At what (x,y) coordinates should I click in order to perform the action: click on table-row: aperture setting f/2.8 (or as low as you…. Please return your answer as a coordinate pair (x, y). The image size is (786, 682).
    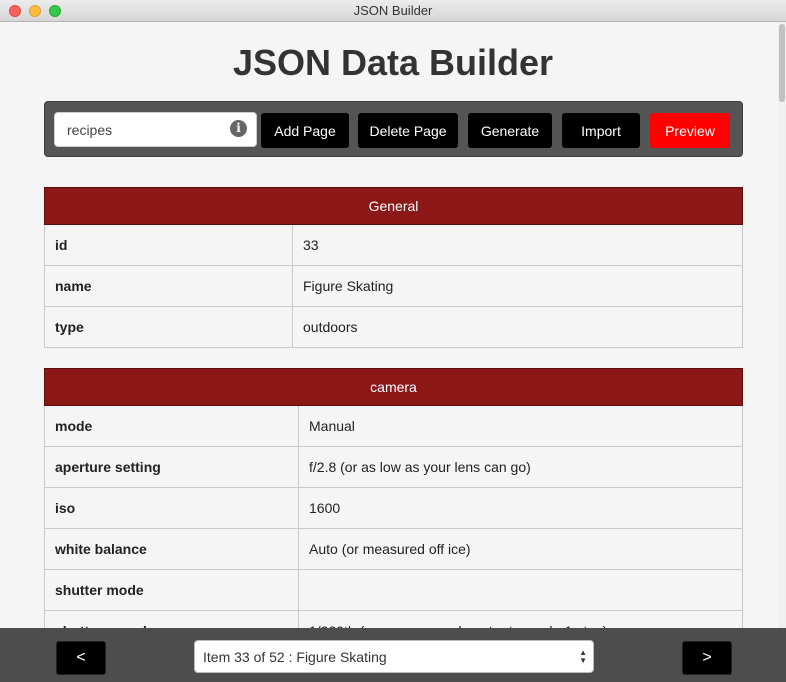
    Looking at the image, I should click on (393, 467).